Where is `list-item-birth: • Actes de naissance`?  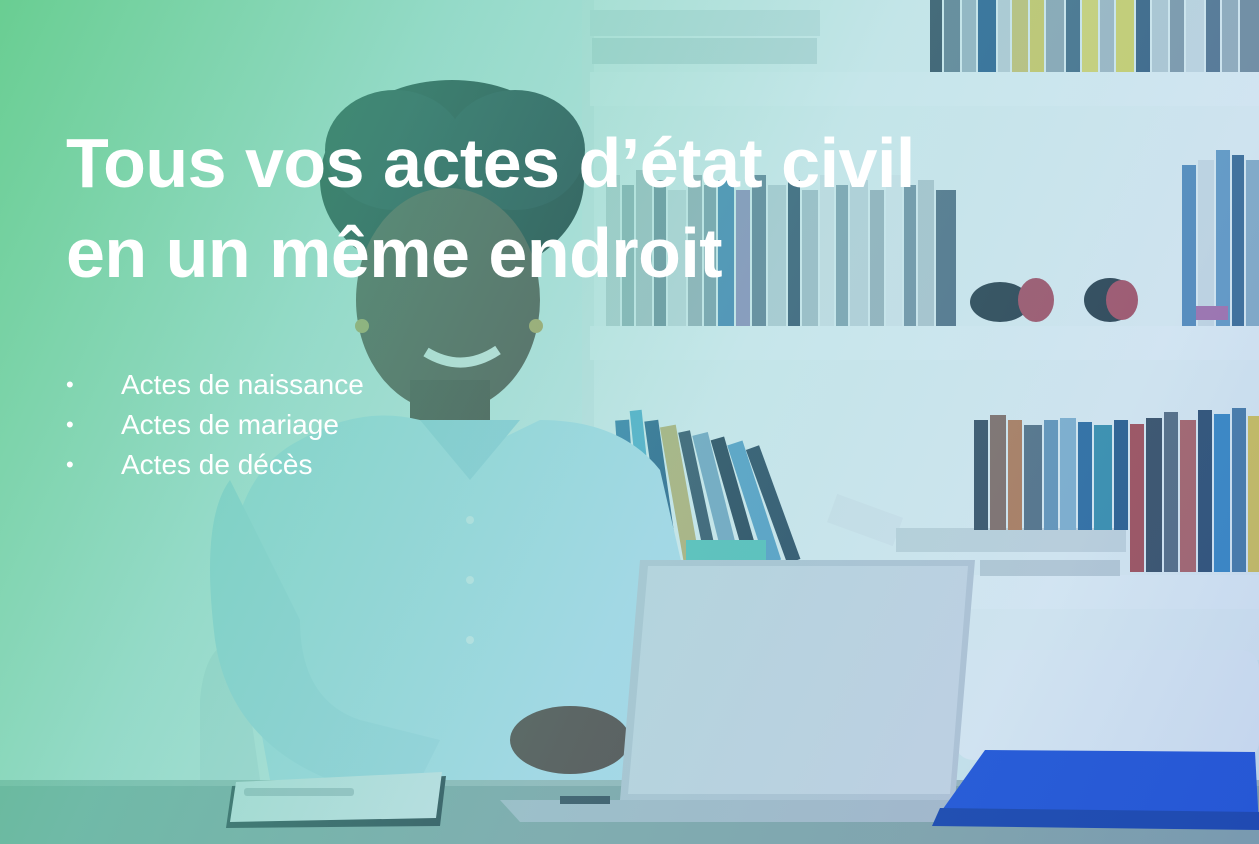
list-item-birth: • Actes de naissance is located at coordinates (214, 385).